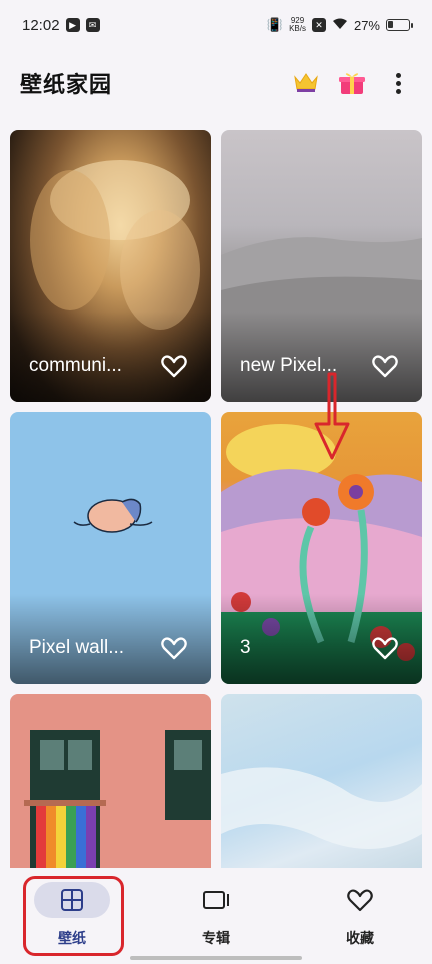 The width and height of the screenshot is (432, 964). Describe the element at coordinates (216, 83) in the screenshot. I see `app-header: 壁纸家园` at that location.